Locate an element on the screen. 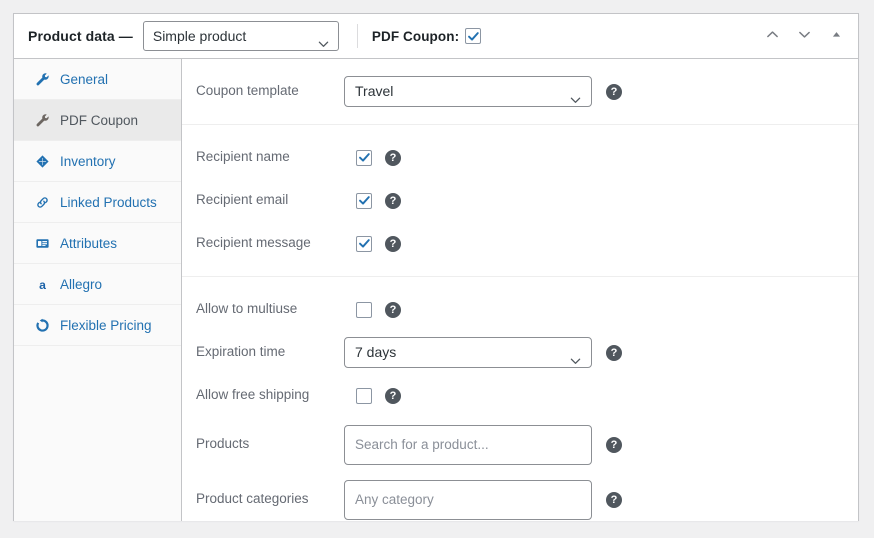  sidebar-item-allegro: a Allegro is located at coordinates (97, 284).